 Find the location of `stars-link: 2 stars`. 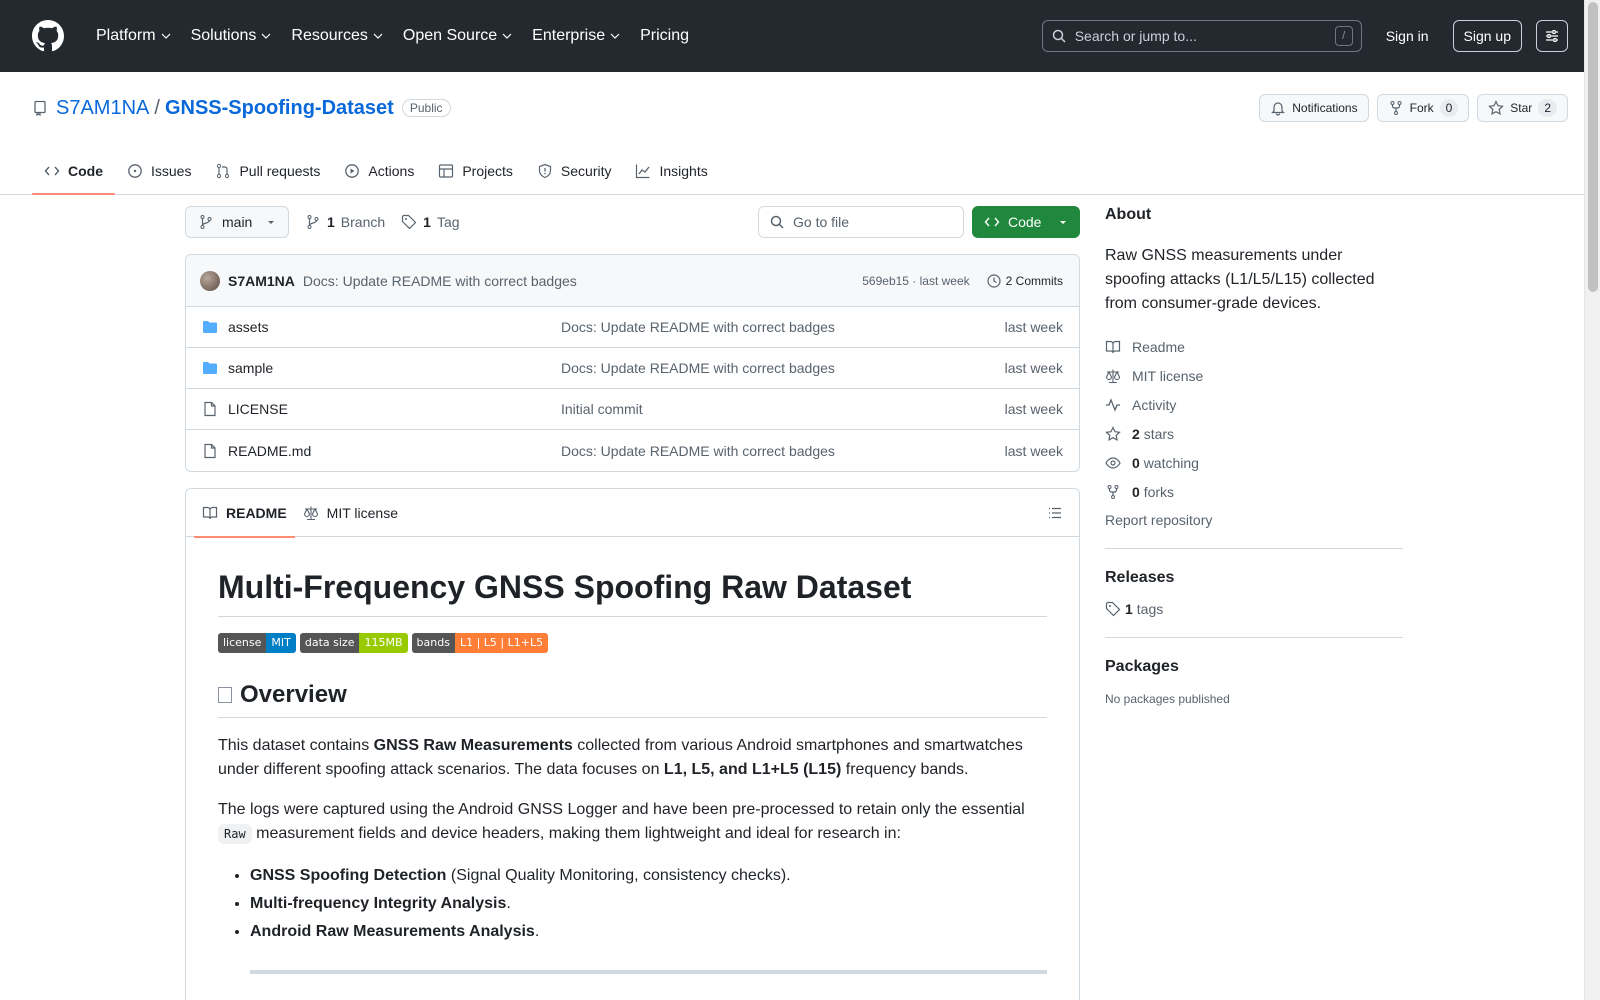

stars-link: 2 stars is located at coordinates (1254, 433).